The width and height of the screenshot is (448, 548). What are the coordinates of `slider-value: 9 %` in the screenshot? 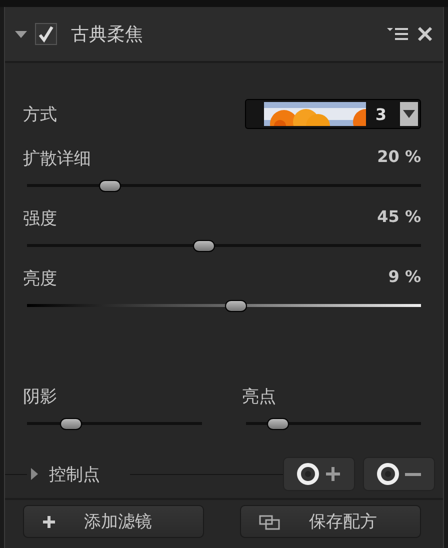 It's located at (404, 277).